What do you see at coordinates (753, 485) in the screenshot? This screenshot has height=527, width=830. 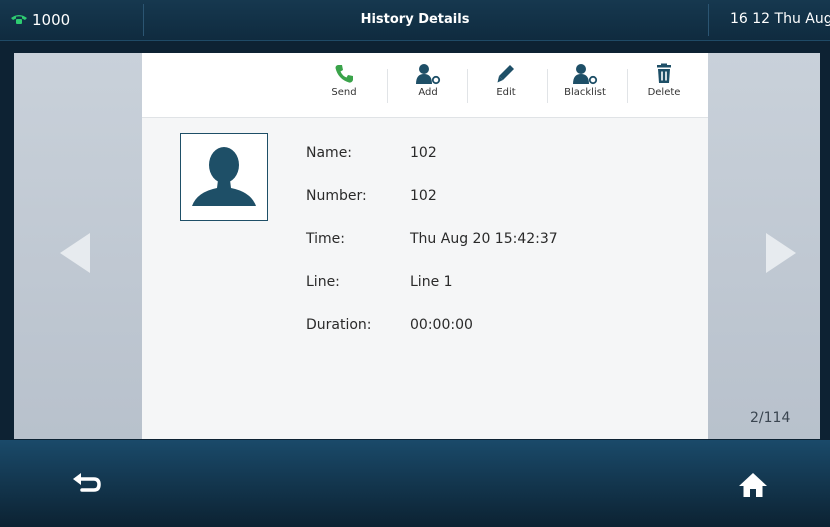 I see `home-button` at bounding box center [753, 485].